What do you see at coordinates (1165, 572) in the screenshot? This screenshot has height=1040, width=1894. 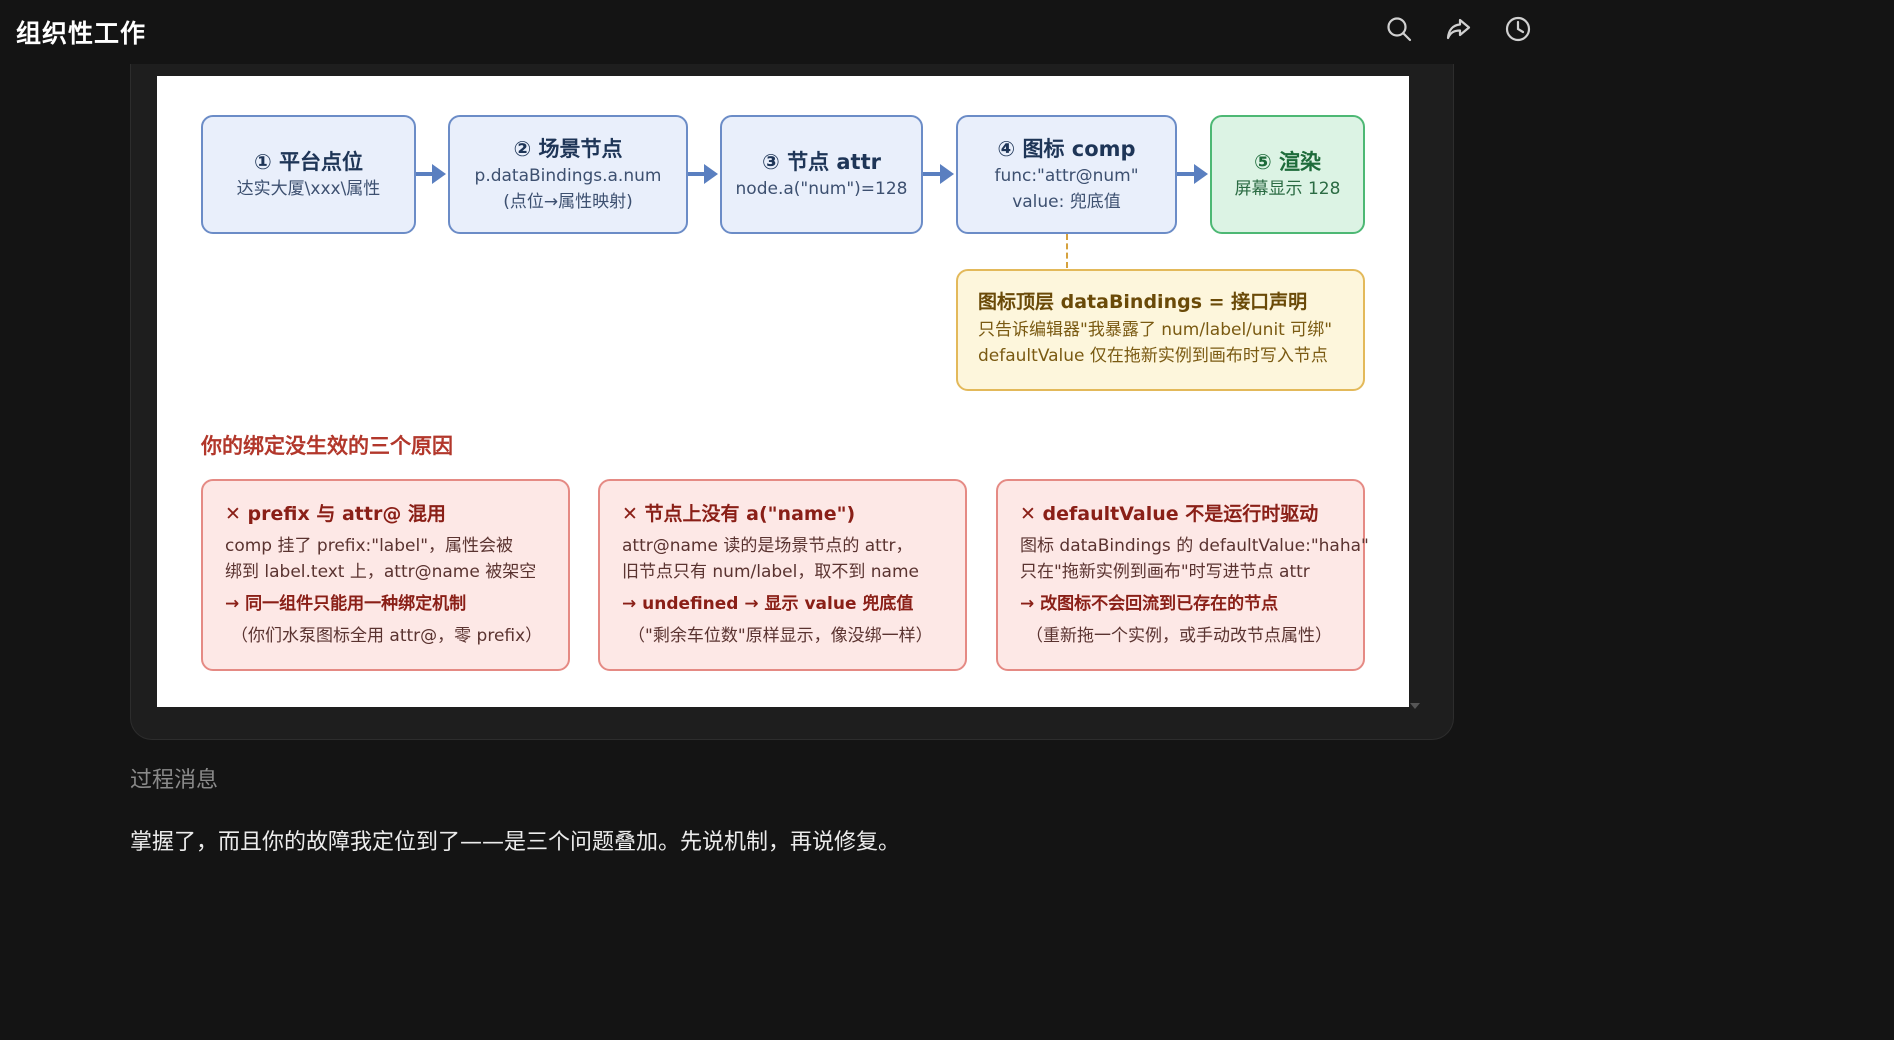 I see `reason-text: 只在"拖新实例到画布"时写进节点 attr` at bounding box center [1165, 572].